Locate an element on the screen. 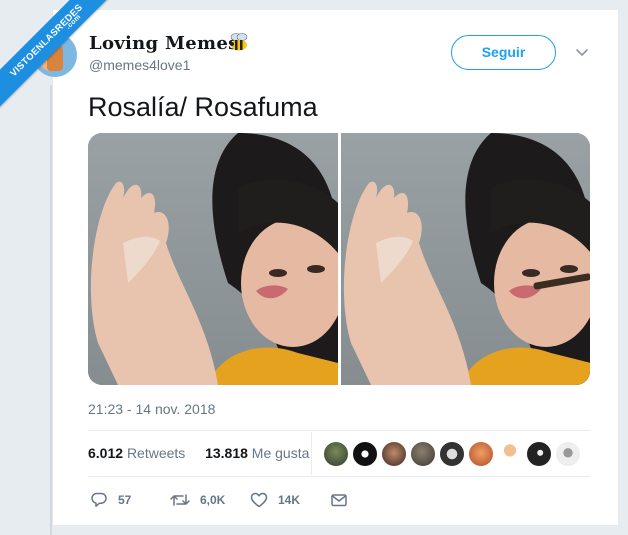 Image resolution: width=628 pixels, height=535 pixels. follow-button: Seguir is located at coordinates (503, 52).